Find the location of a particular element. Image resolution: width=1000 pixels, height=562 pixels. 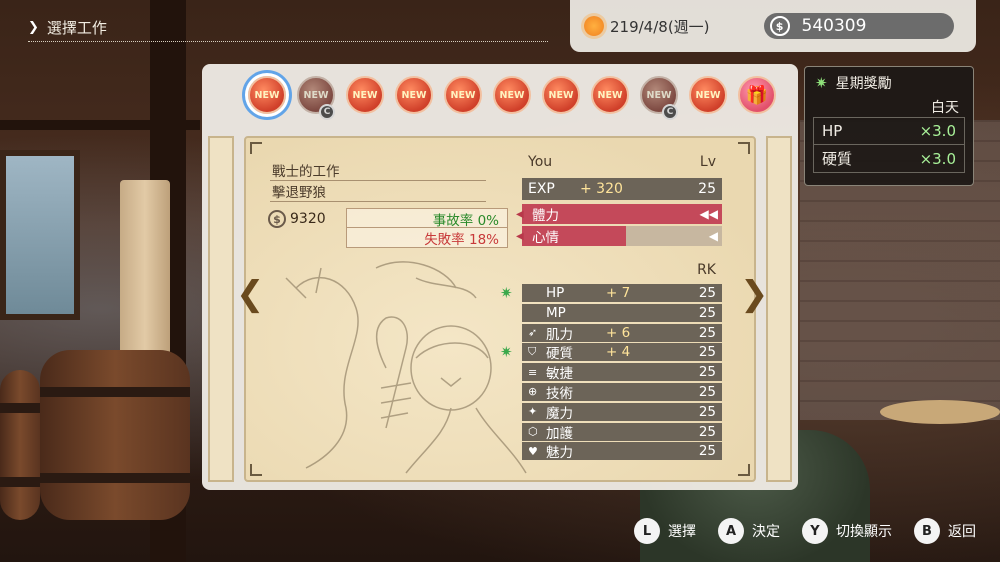

stat-row: ✷ HP + 7 25 is located at coordinates (611, 293).